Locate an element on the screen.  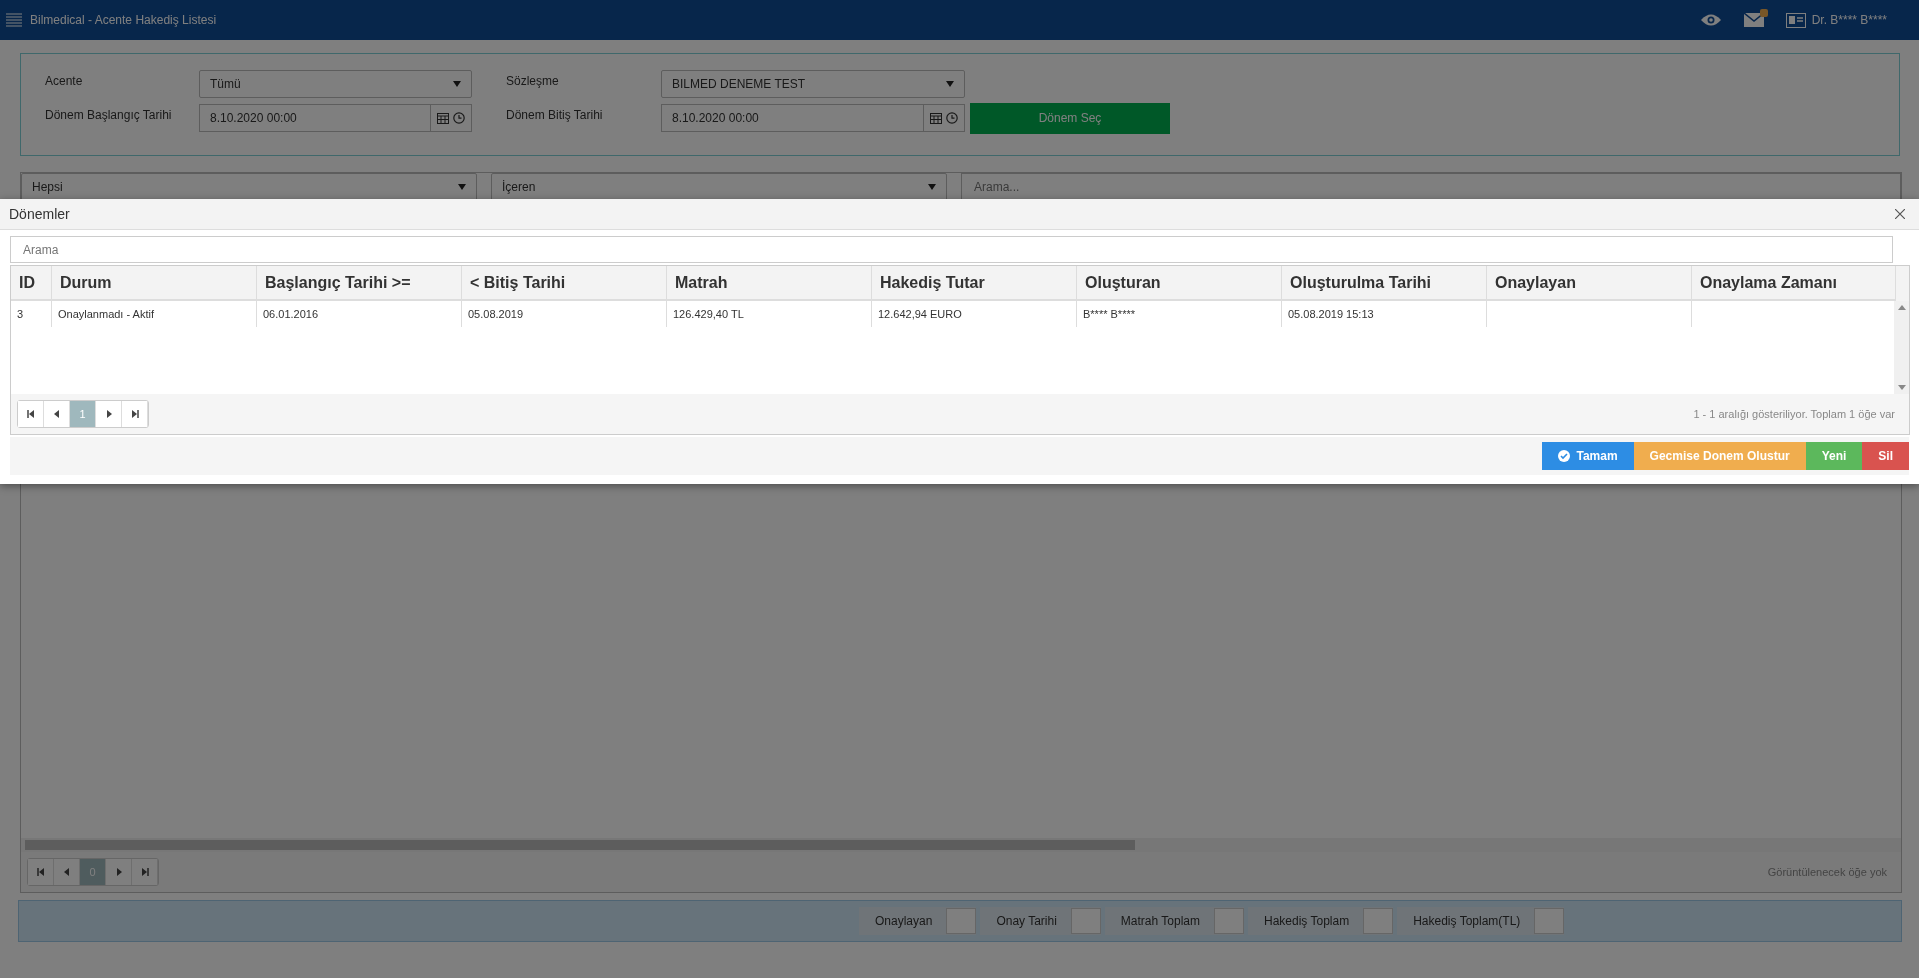
column-header: < Bitiş Tarihi is located at coordinates (564, 283).